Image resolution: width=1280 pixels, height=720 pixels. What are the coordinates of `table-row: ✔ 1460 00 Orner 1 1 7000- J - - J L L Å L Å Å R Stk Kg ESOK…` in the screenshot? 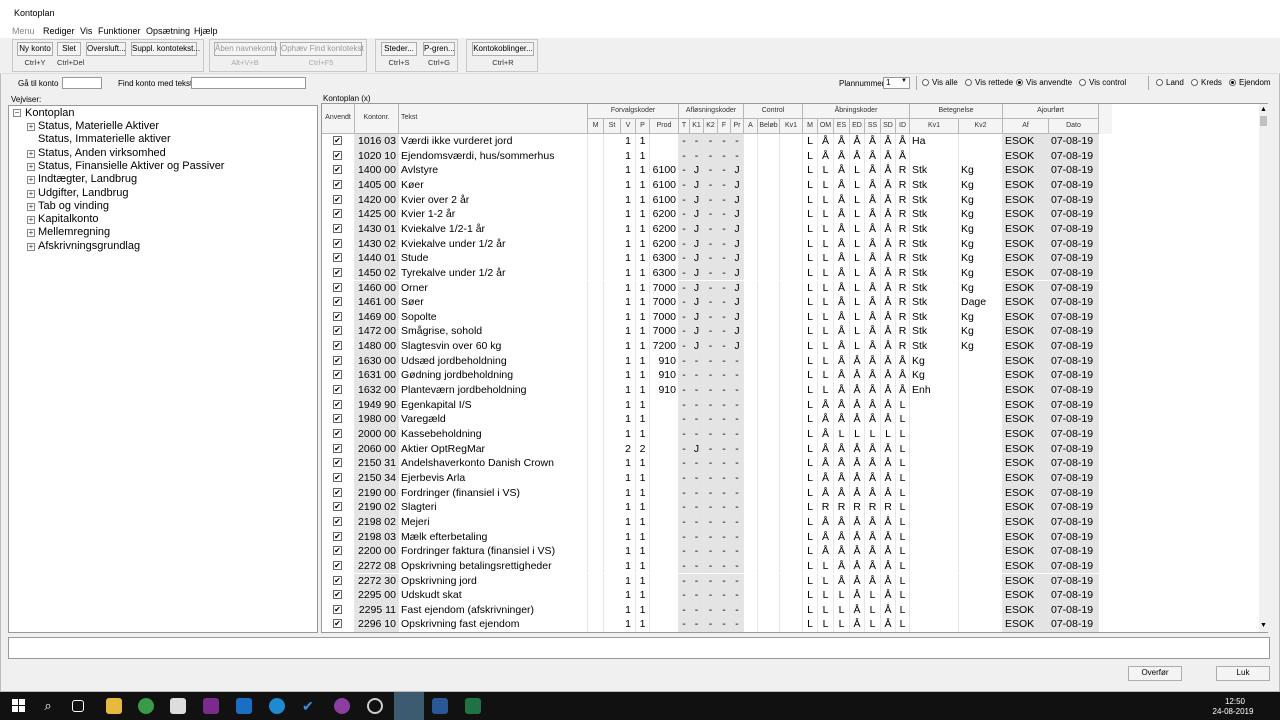 It's located at (711, 288).